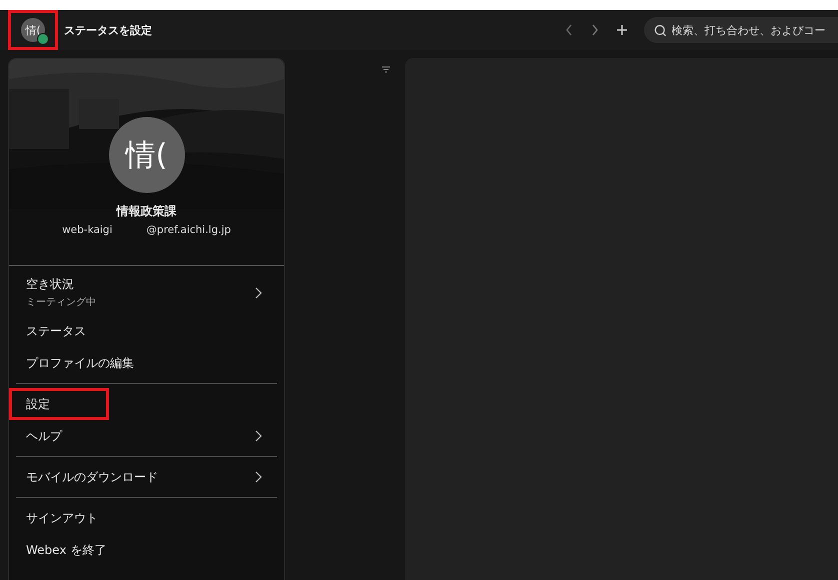 This screenshot has height=580, width=838. Describe the element at coordinates (741, 30) in the screenshot. I see `search-field: 検索、打ち合わせ、およびコー` at that location.